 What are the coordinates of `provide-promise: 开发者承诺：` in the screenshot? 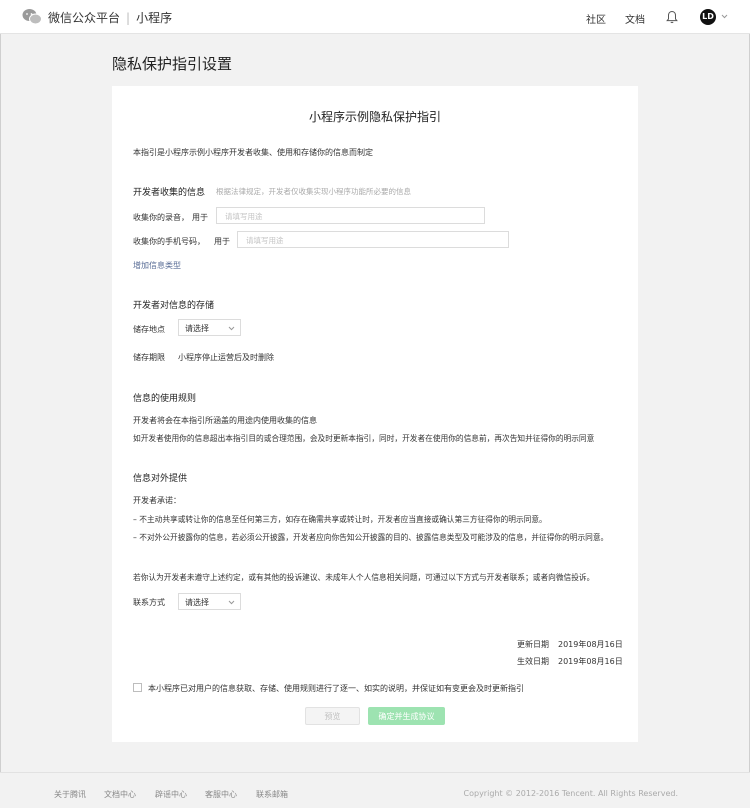 It's located at (157, 500).